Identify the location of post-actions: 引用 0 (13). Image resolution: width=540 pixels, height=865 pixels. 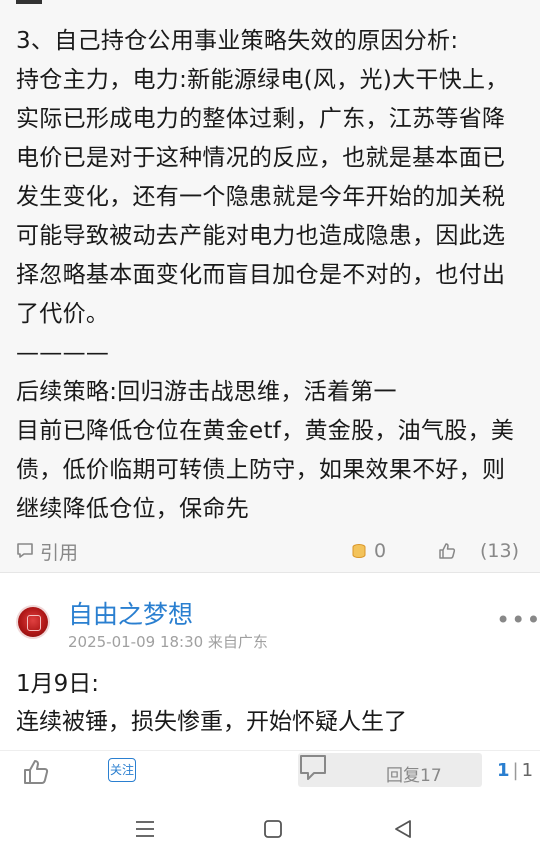
(270, 551).